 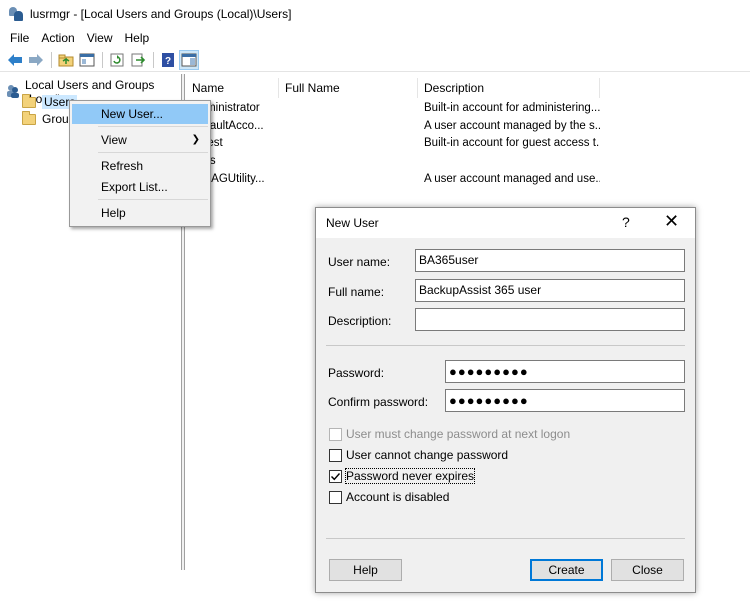 What do you see at coordinates (16, 14) in the screenshot?
I see `users-app-icon` at bounding box center [16, 14].